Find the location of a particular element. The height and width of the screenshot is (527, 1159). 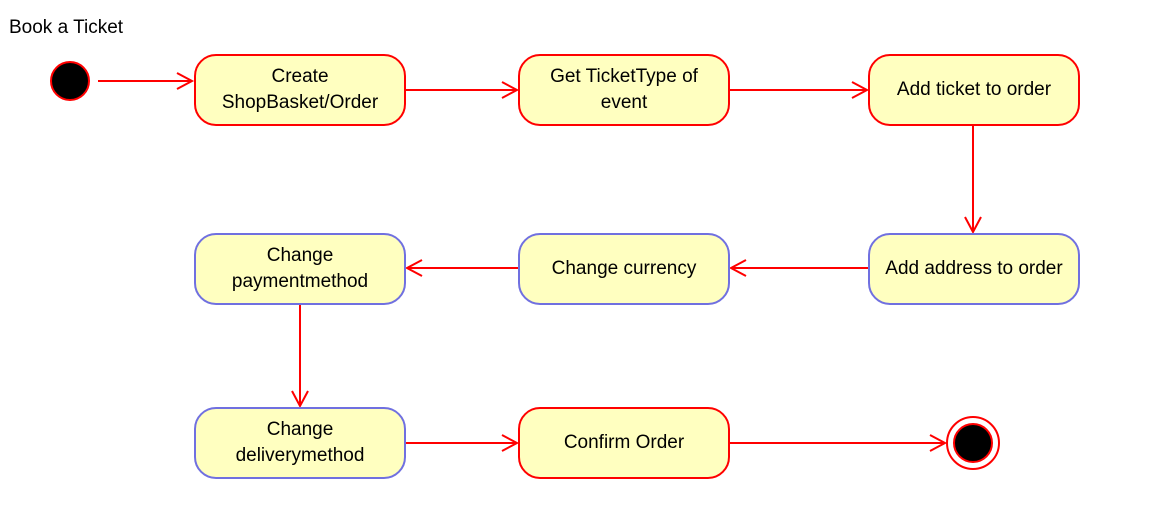

action-change-currency: Change currency is located at coordinates (624, 269).